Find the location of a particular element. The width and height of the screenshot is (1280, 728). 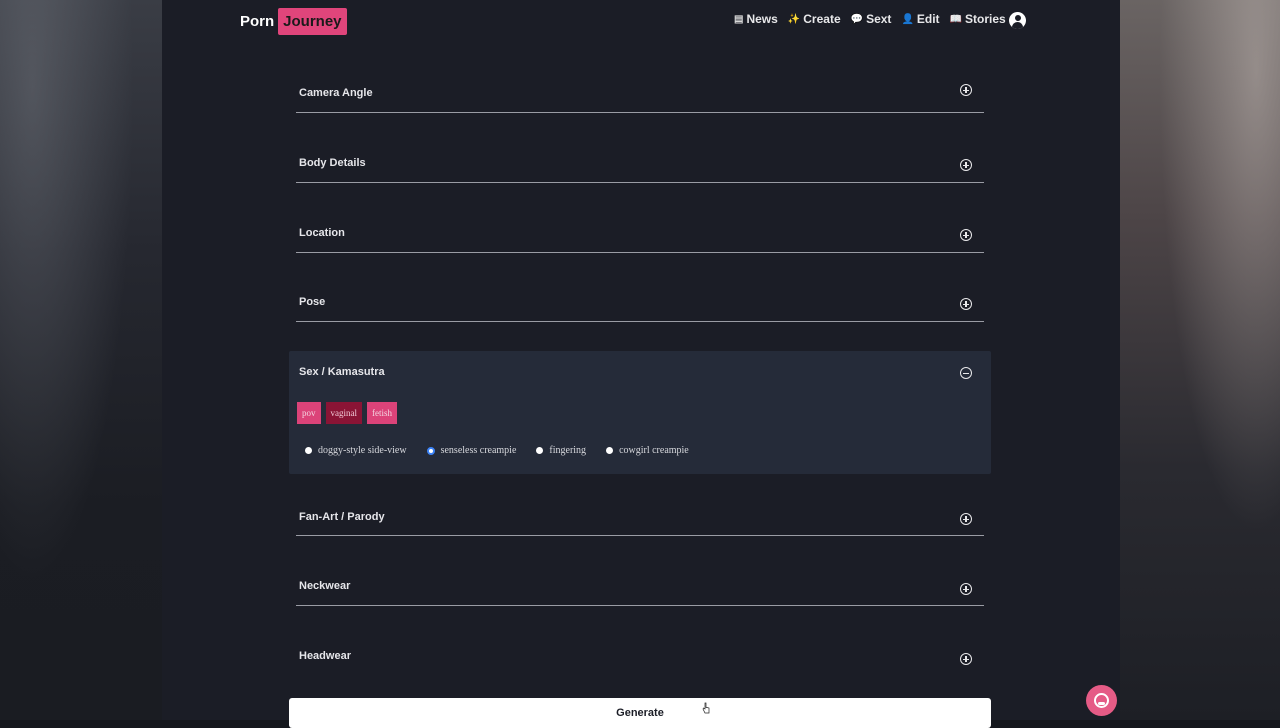

radio-option: senseless creampie is located at coordinates (471, 450).